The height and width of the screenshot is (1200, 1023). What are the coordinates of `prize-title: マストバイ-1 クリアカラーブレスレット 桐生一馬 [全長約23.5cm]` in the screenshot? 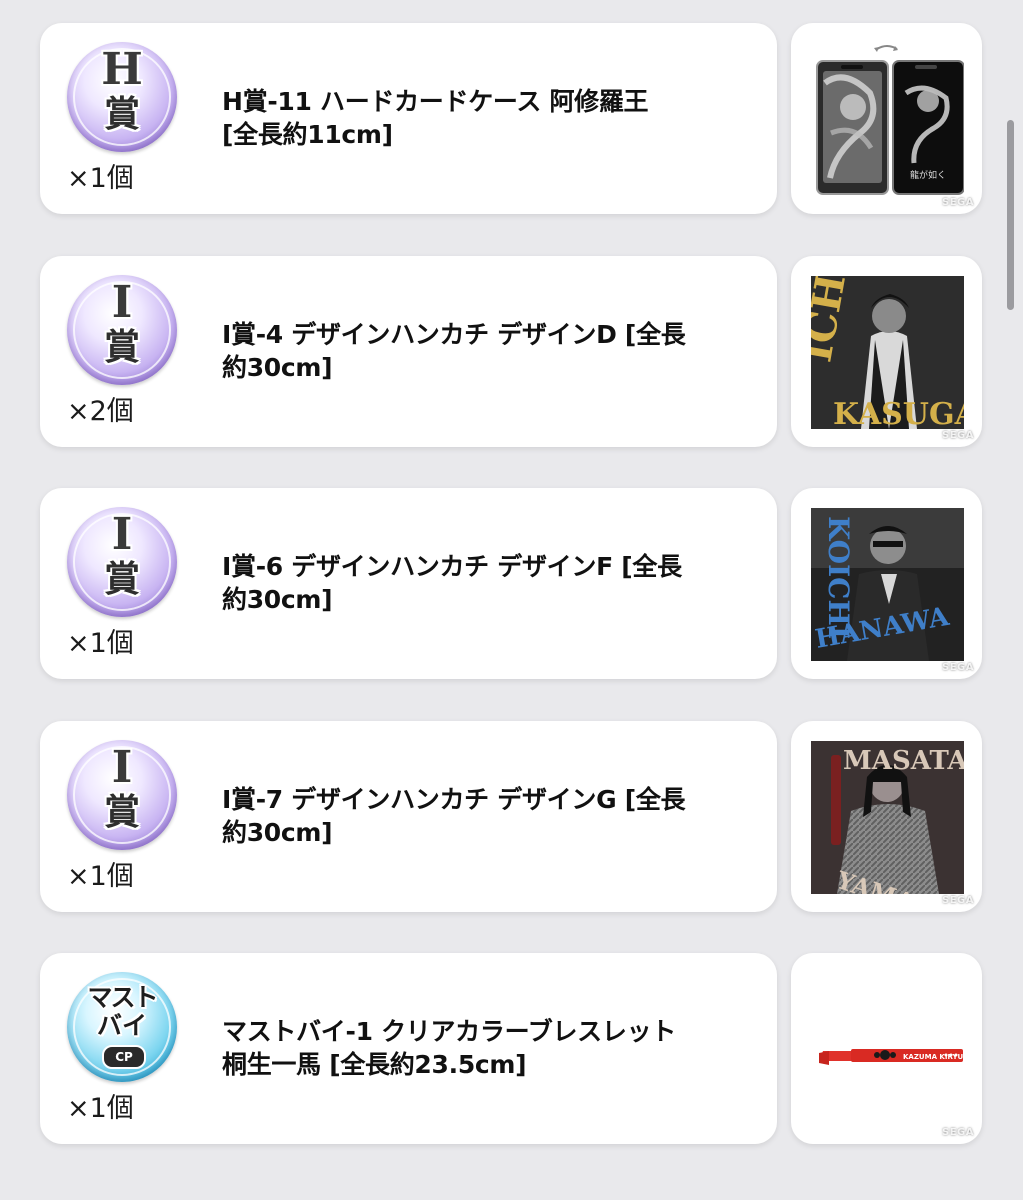 It's located at (449, 1048).